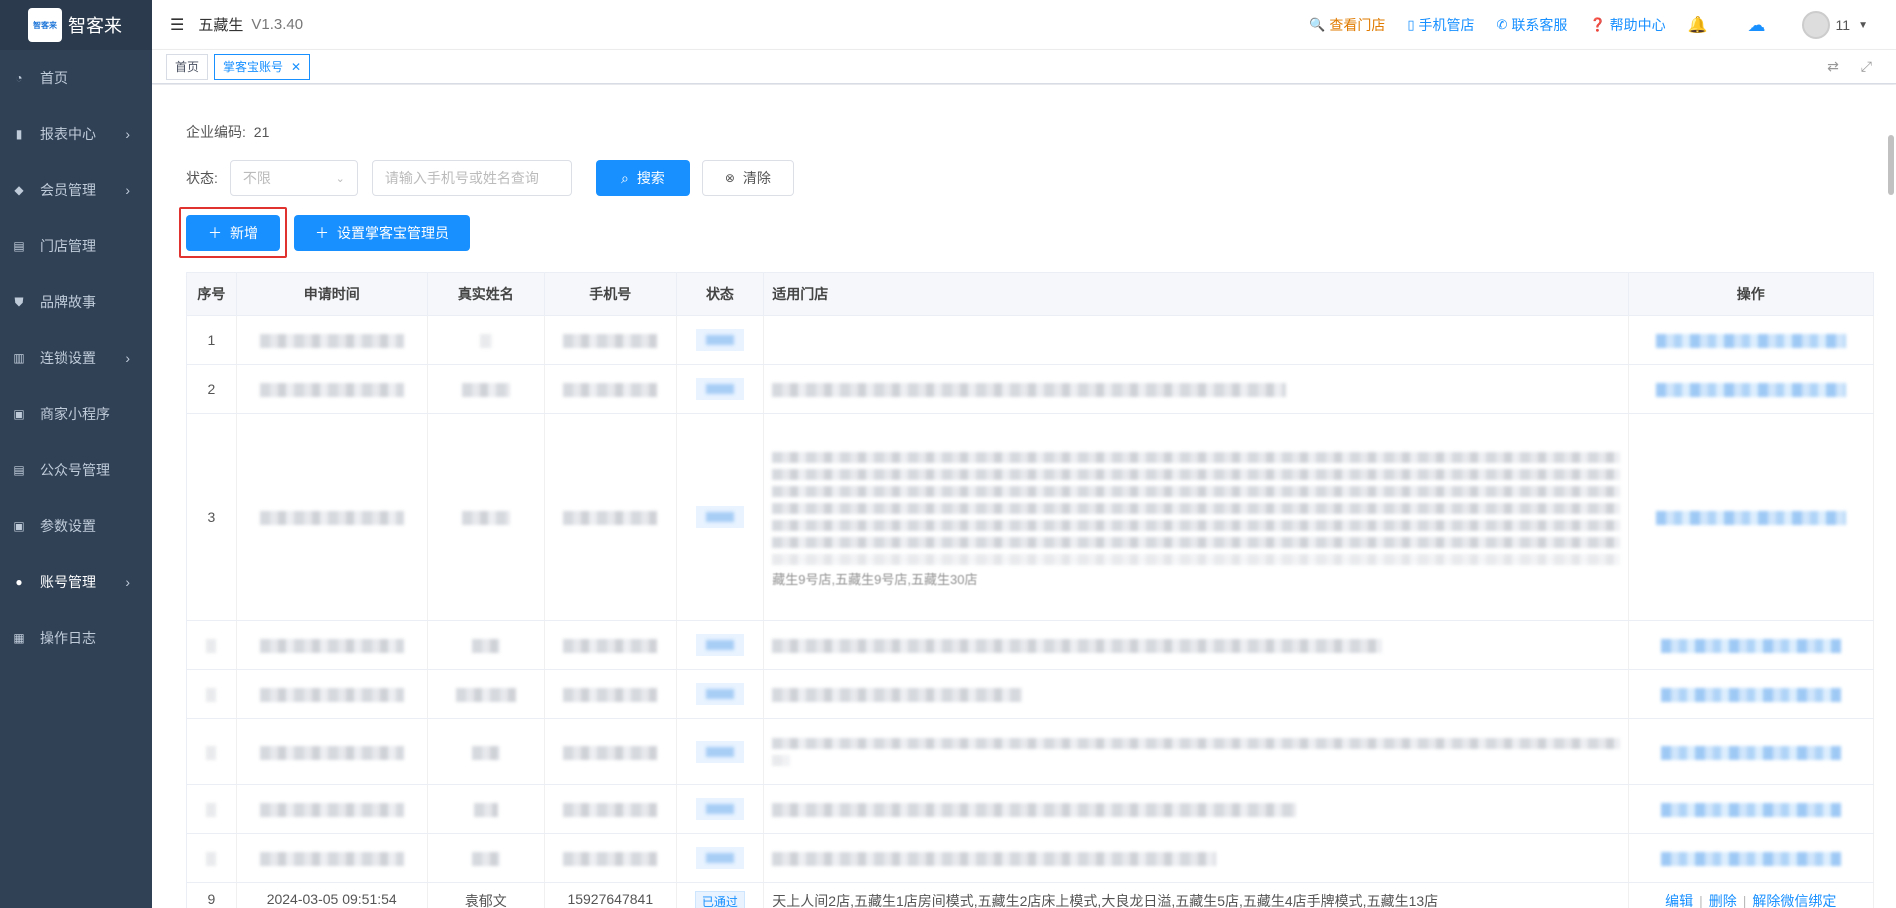 This screenshot has height=908, width=1896. I want to click on menu-toggle-icon: ☰, so click(177, 25).